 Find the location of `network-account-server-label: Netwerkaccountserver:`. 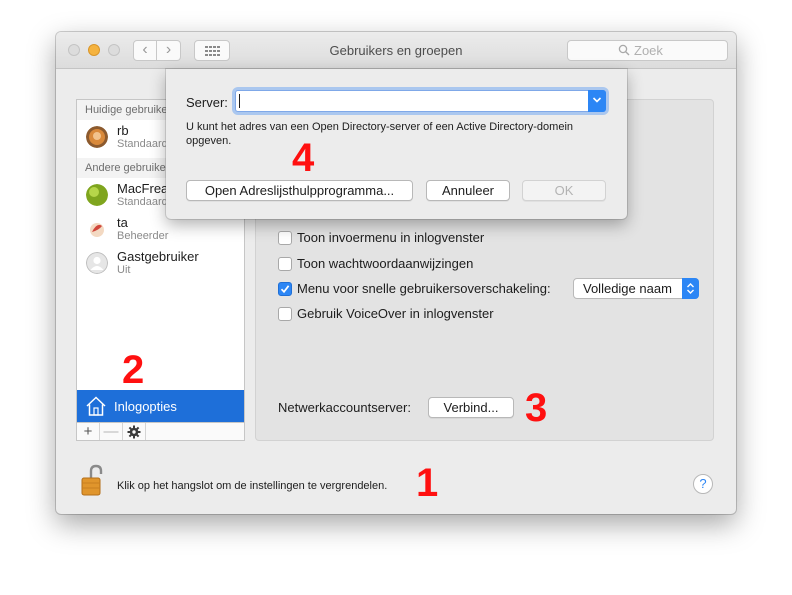

network-account-server-label: Netwerkaccountserver: is located at coordinates (344, 407).